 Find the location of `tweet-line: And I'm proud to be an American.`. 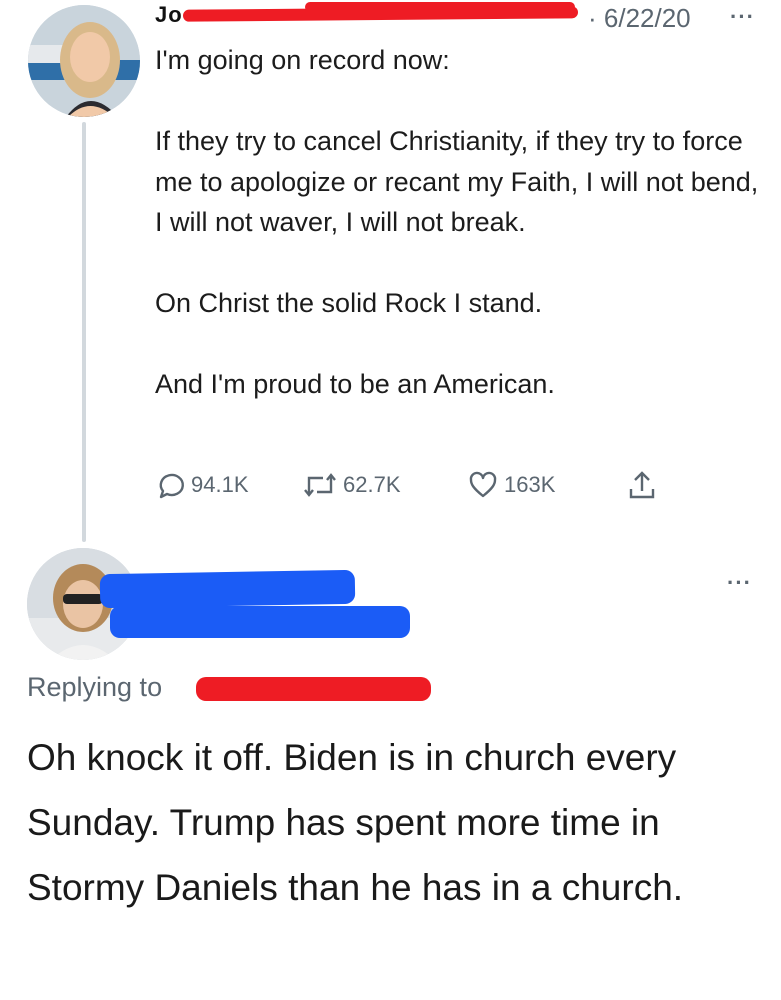

tweet-line: And I'm proud to be an American. is located at coordinates (355, 384).